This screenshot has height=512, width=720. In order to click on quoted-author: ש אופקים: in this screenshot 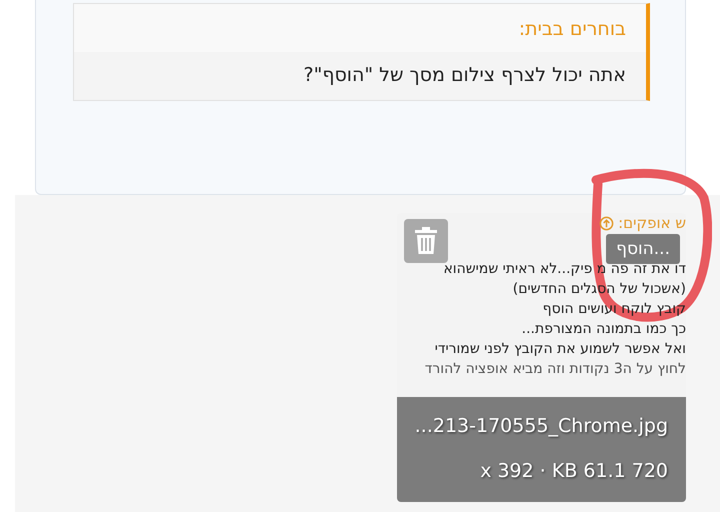, I will do `click(652, 223)`.